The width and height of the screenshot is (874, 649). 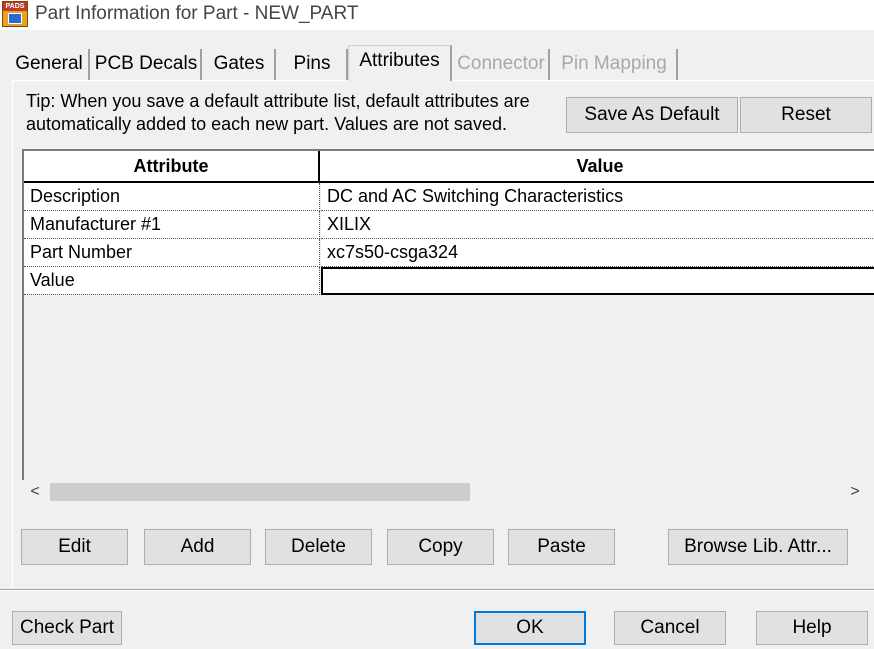 I want to click on grid-cell-attribute: Manufacturer #1, so click(x=172, y=225).